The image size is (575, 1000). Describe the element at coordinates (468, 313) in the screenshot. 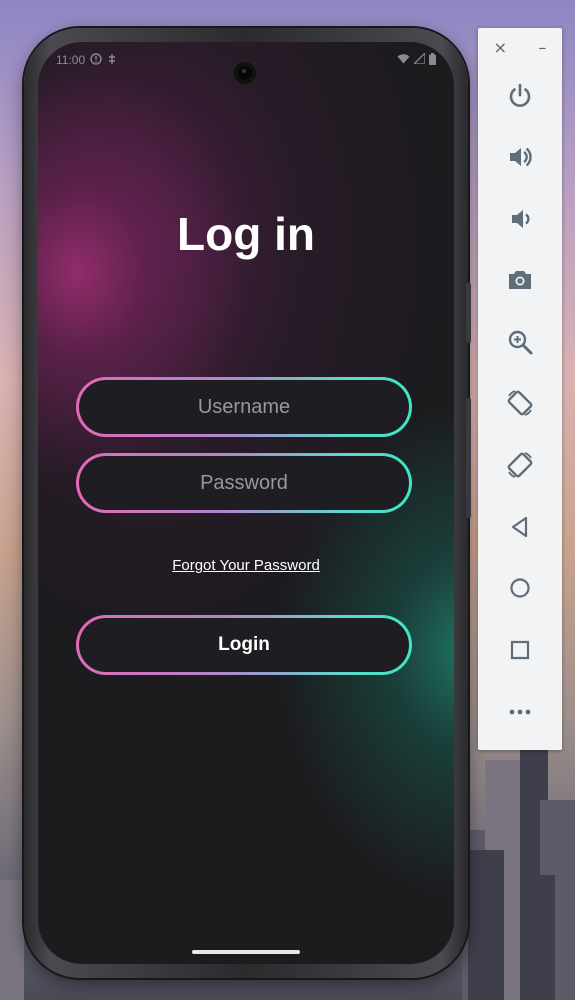

I see `phone-side-button` at that location.